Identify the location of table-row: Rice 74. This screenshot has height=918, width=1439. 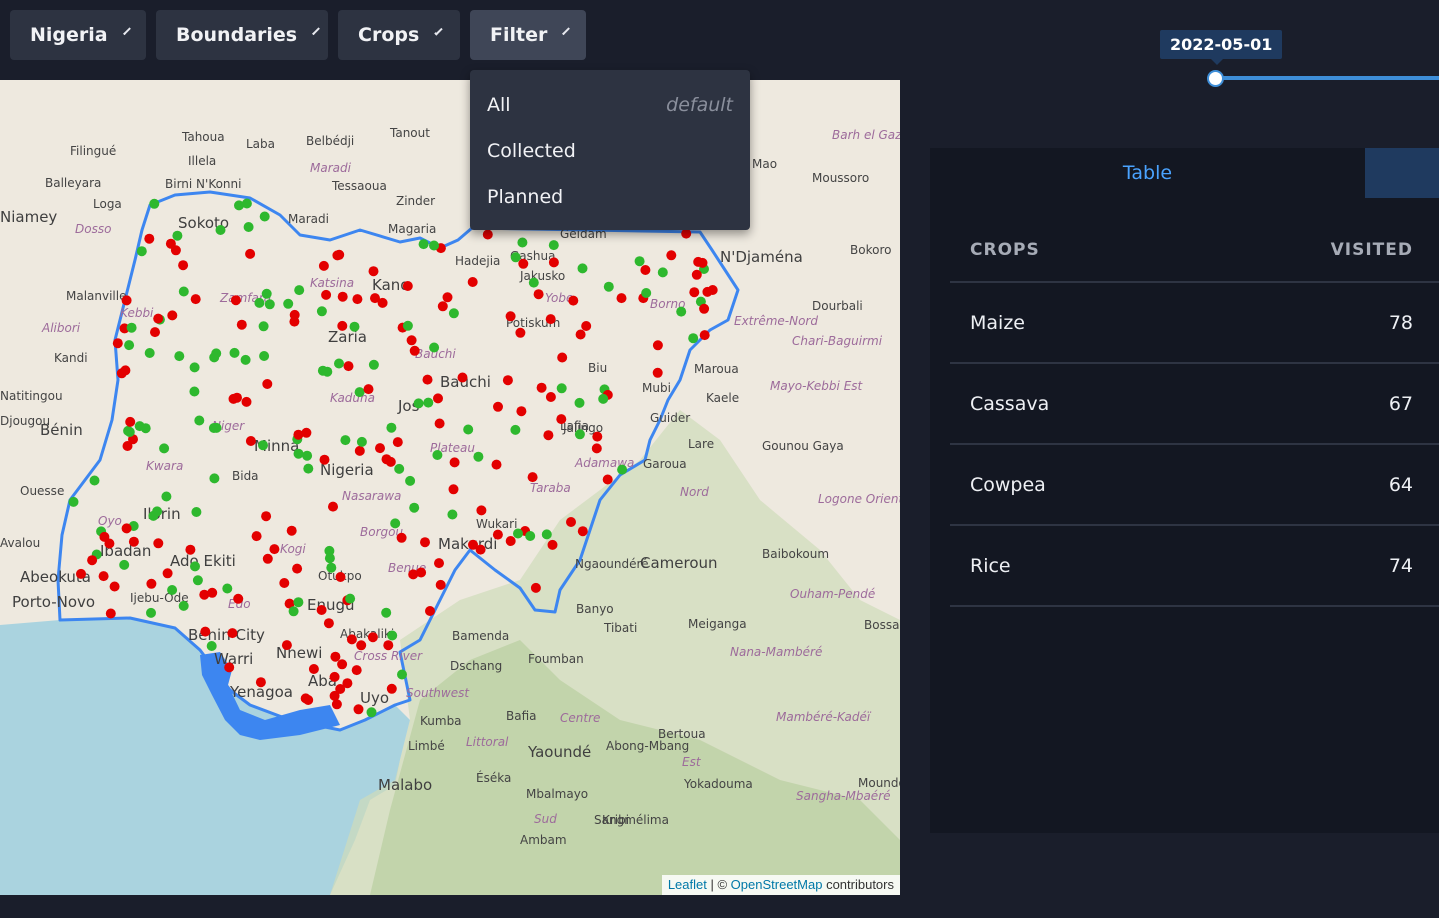
(1194, 566).